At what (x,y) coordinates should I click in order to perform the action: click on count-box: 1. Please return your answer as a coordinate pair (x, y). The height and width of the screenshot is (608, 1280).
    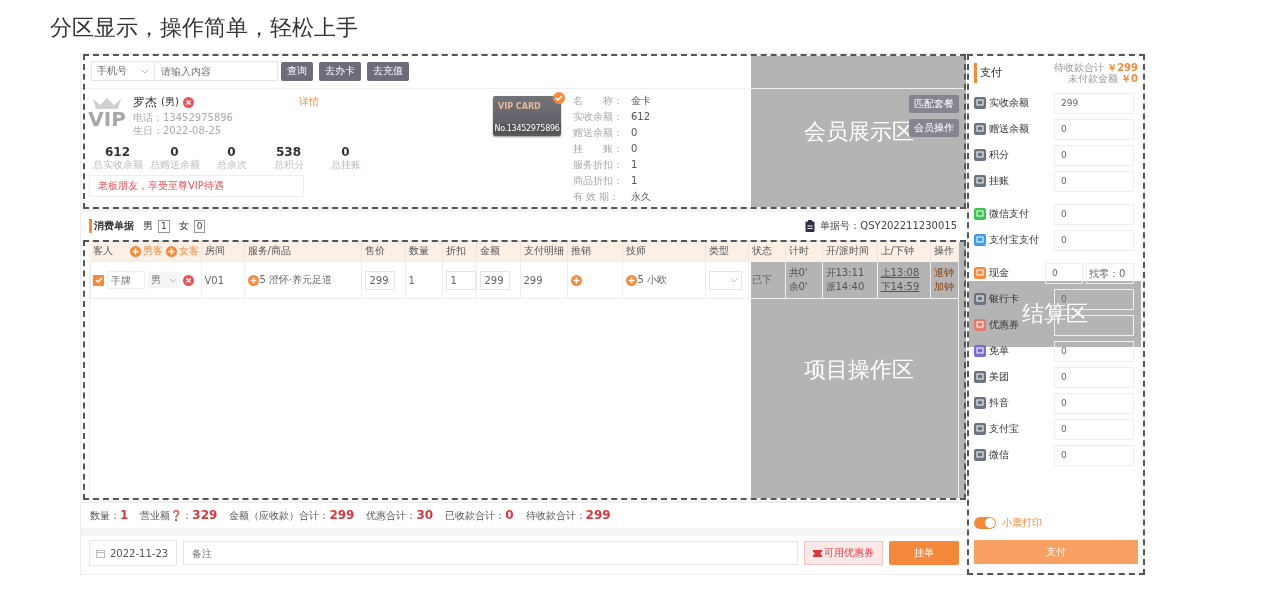
    Looking at the image, I should click on (164, 226).